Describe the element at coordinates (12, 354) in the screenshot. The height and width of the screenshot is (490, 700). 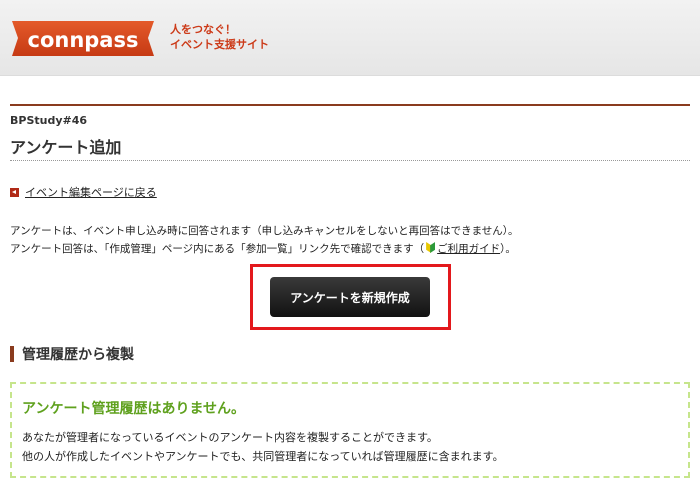
I see `section-bar` at that location.